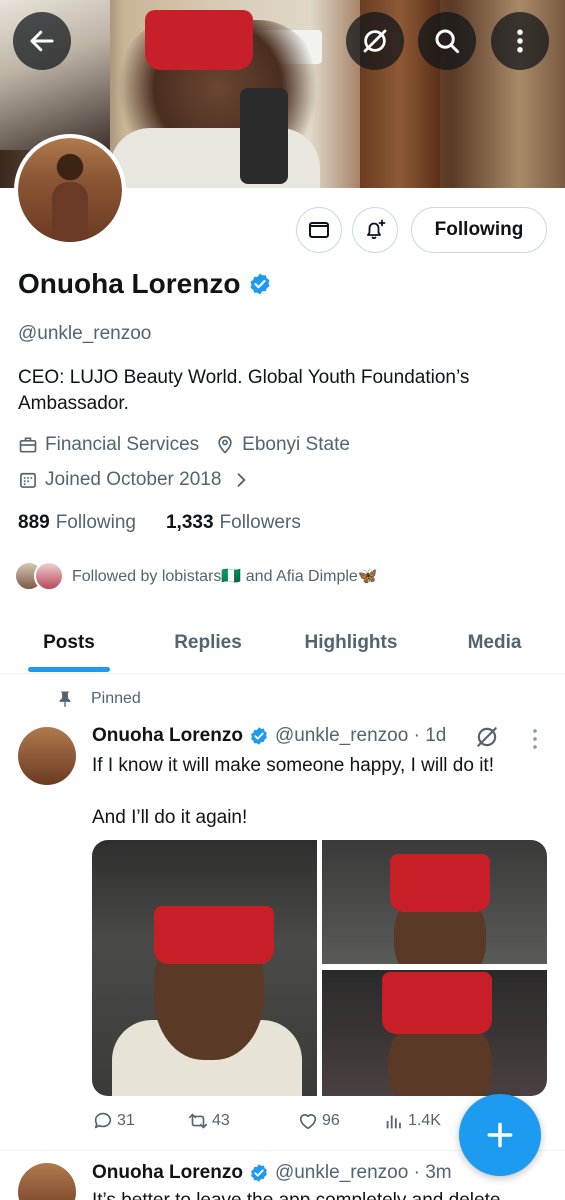 The height and width of the screenshot is (1200, 565). Describe the element at coordinates (215, 158) in the screenshot. I see `banner-shirt` at that location.